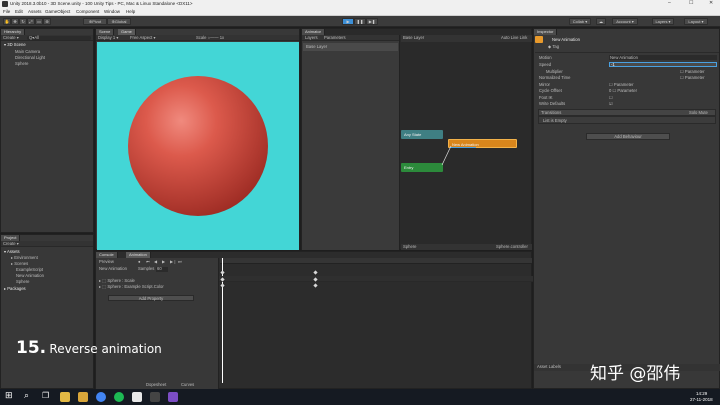 The width and height of the screenshot is (720, 405). What do you see at coordinates (198, 146) in the screenshot?
I see `game-viewport` at bounding box center [198, 146].